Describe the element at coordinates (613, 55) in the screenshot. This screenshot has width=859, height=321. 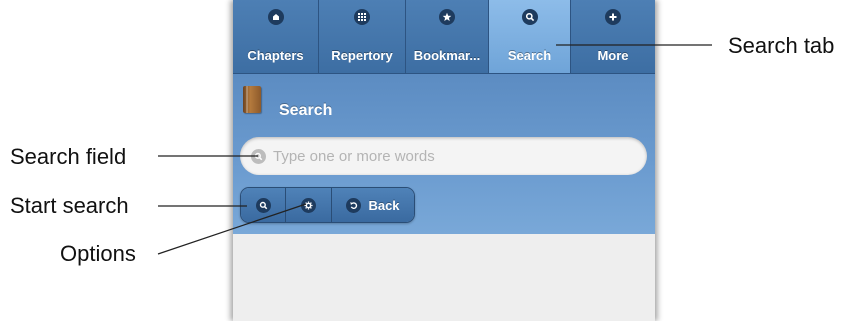
I see `tab-label: More` at that location.